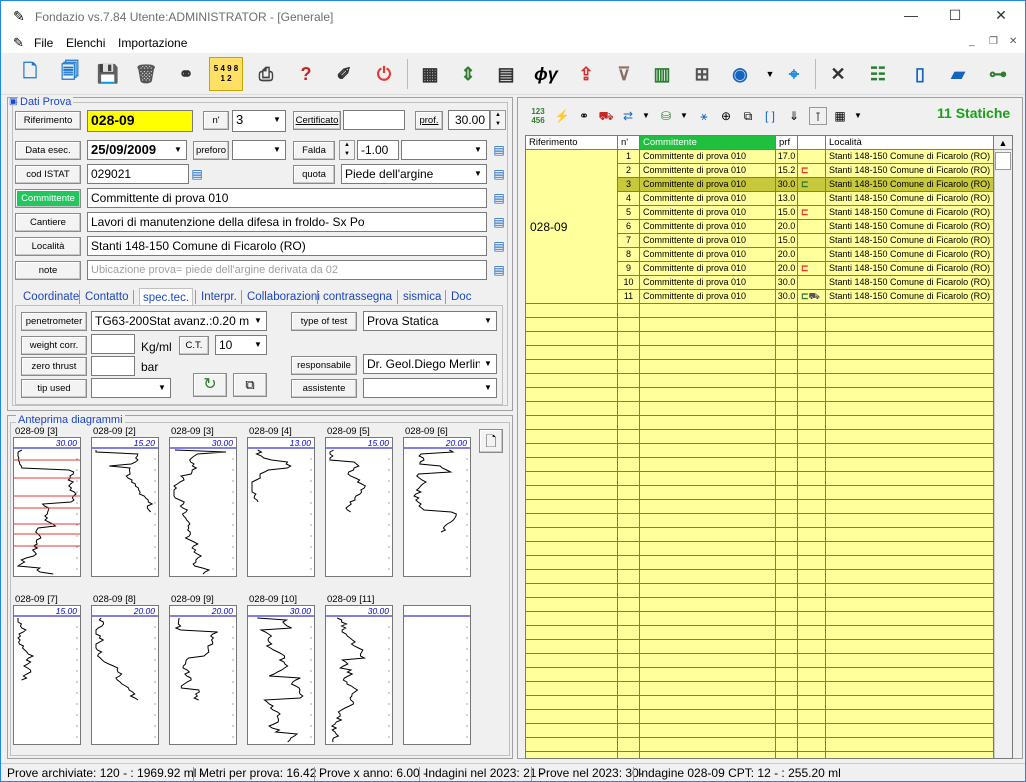  I want to click on close-button: ✕, so click(1001, 17).